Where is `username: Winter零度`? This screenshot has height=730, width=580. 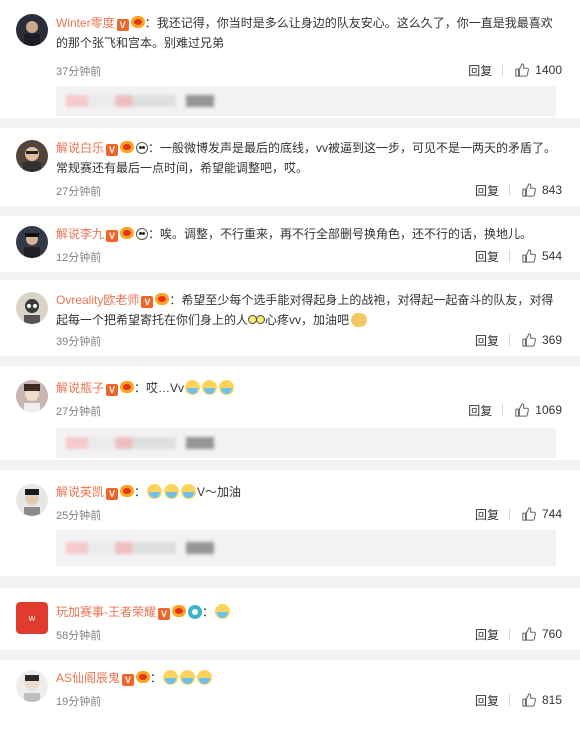 username: Winter零度 is located at coordinates (85, 23).